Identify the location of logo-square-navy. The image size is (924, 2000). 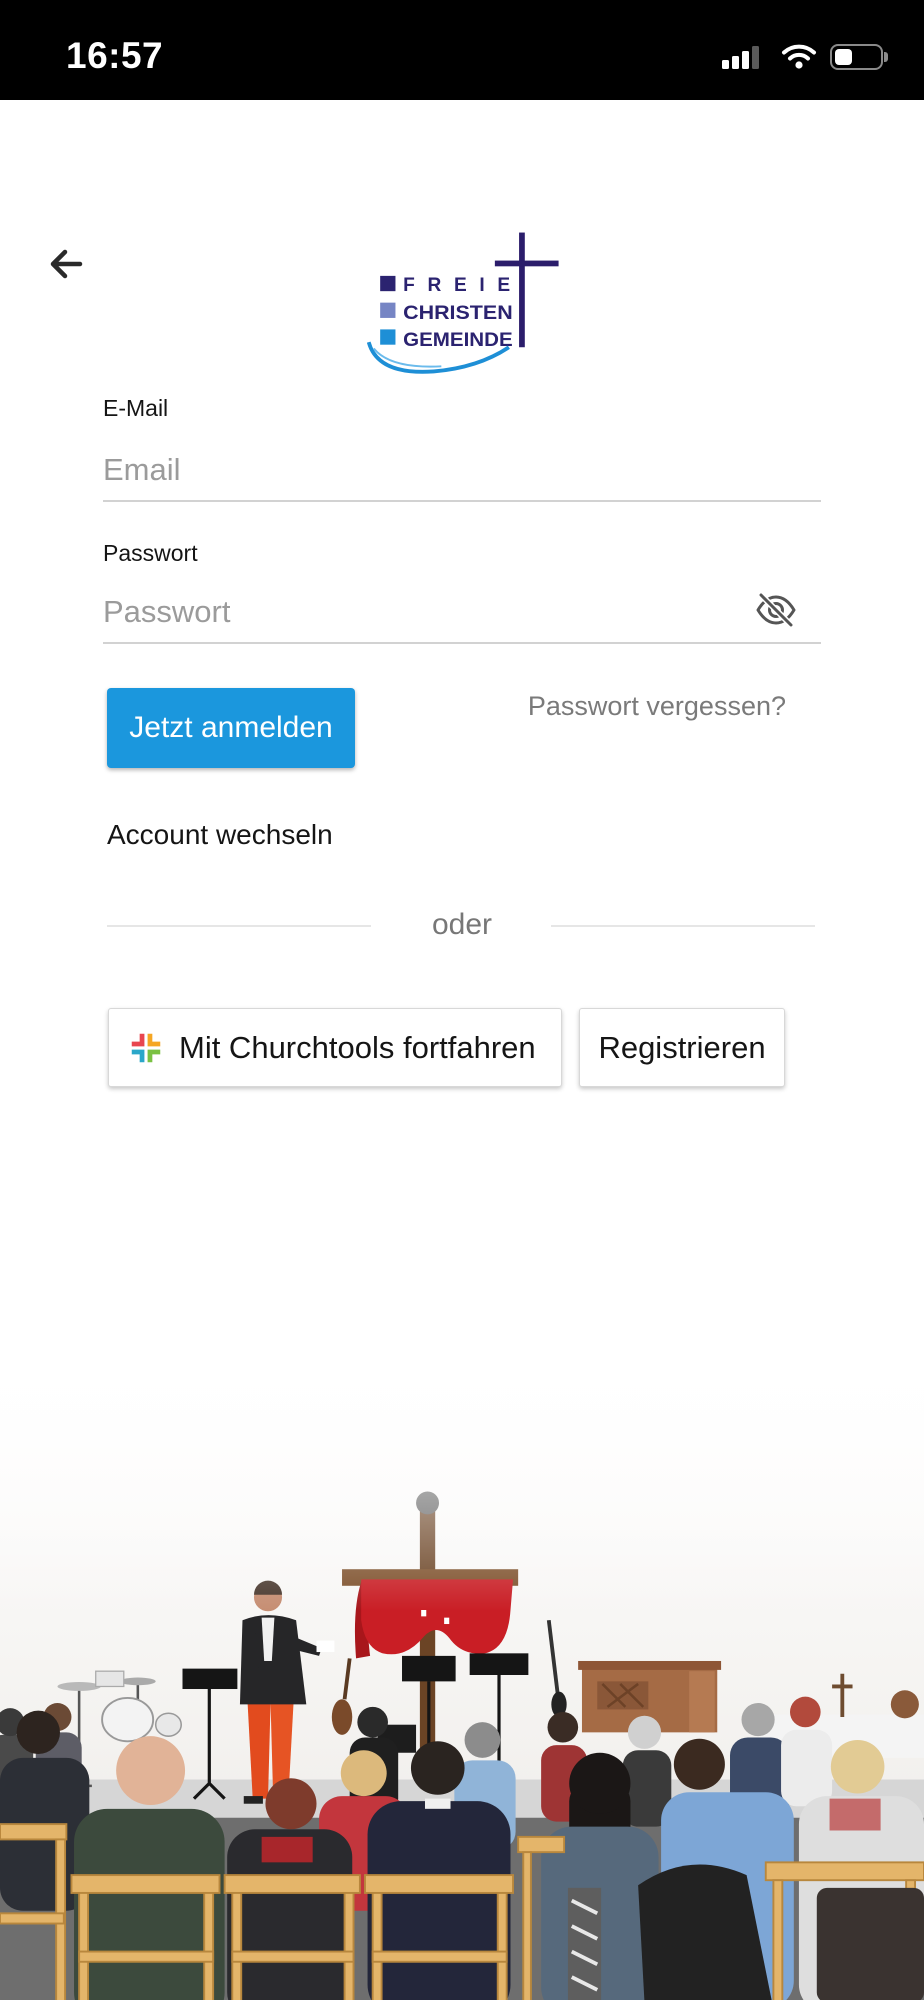
(388, 283).